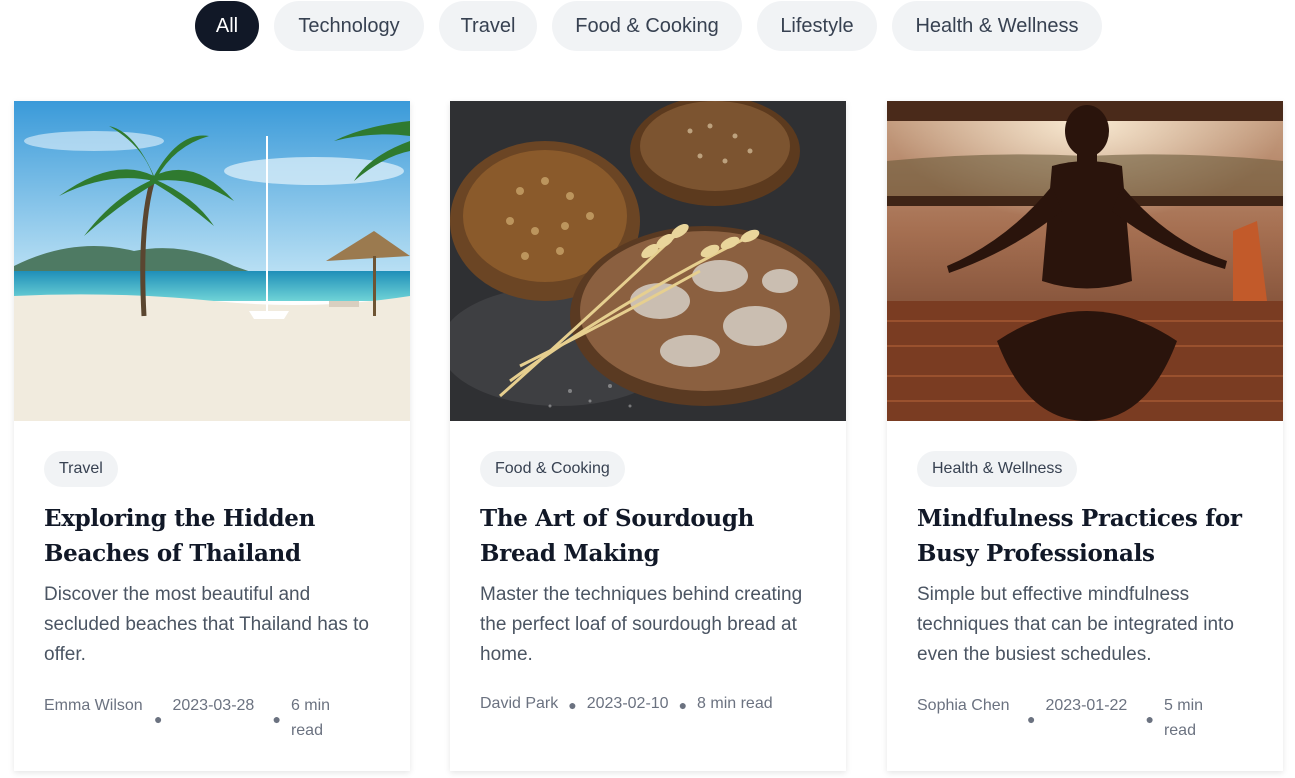 The width and height of the screenshot is (1295, 778). What do you see at coordinates (552, 469) in the screenshot?
I see `category-badge: Food & Cooking` at bounding box center [552, 469].